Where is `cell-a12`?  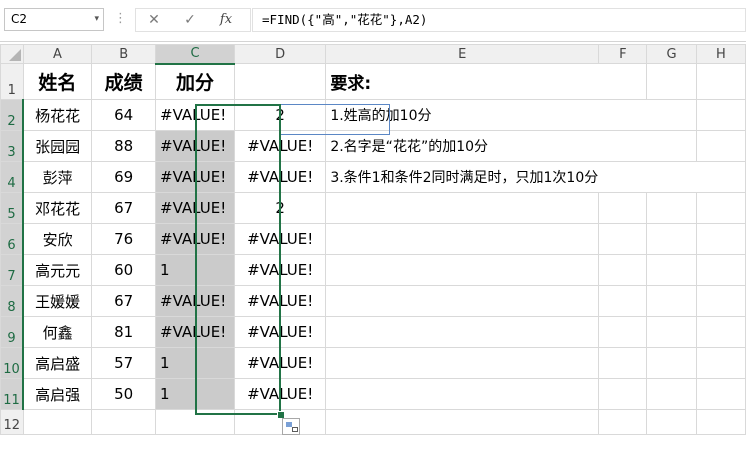 cell-a12 is located at coordinates (57, 422).